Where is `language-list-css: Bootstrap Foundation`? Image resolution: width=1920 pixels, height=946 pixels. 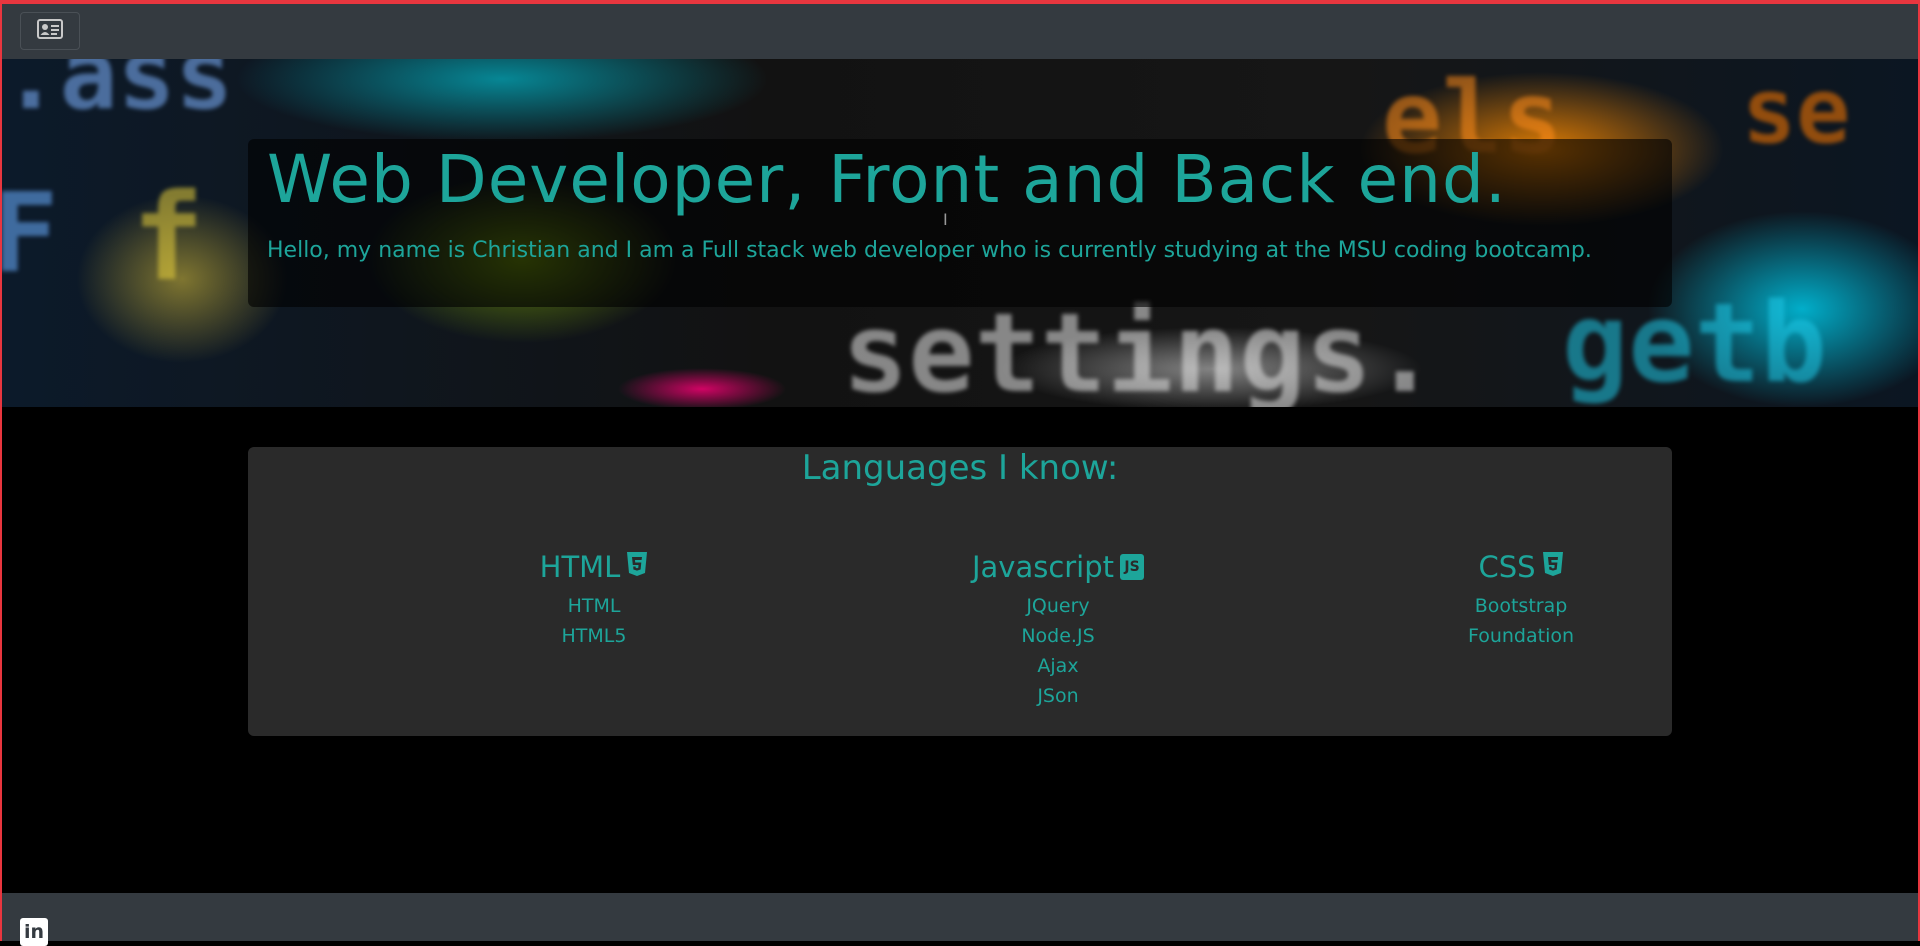 language-list-css: Bootstrap Foundation is located at coordinates (1521, 621).